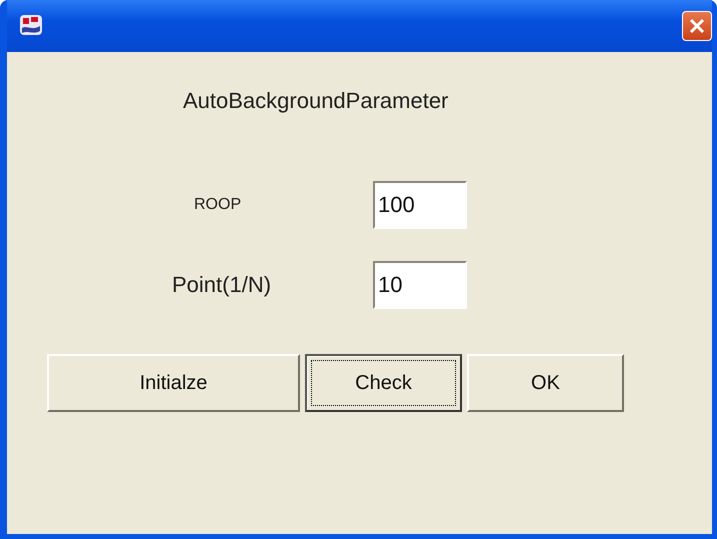  What do you see at coordinates (420, 205) in the screenshot?
I see `input-field: 100` at bounding box center [420, 205].